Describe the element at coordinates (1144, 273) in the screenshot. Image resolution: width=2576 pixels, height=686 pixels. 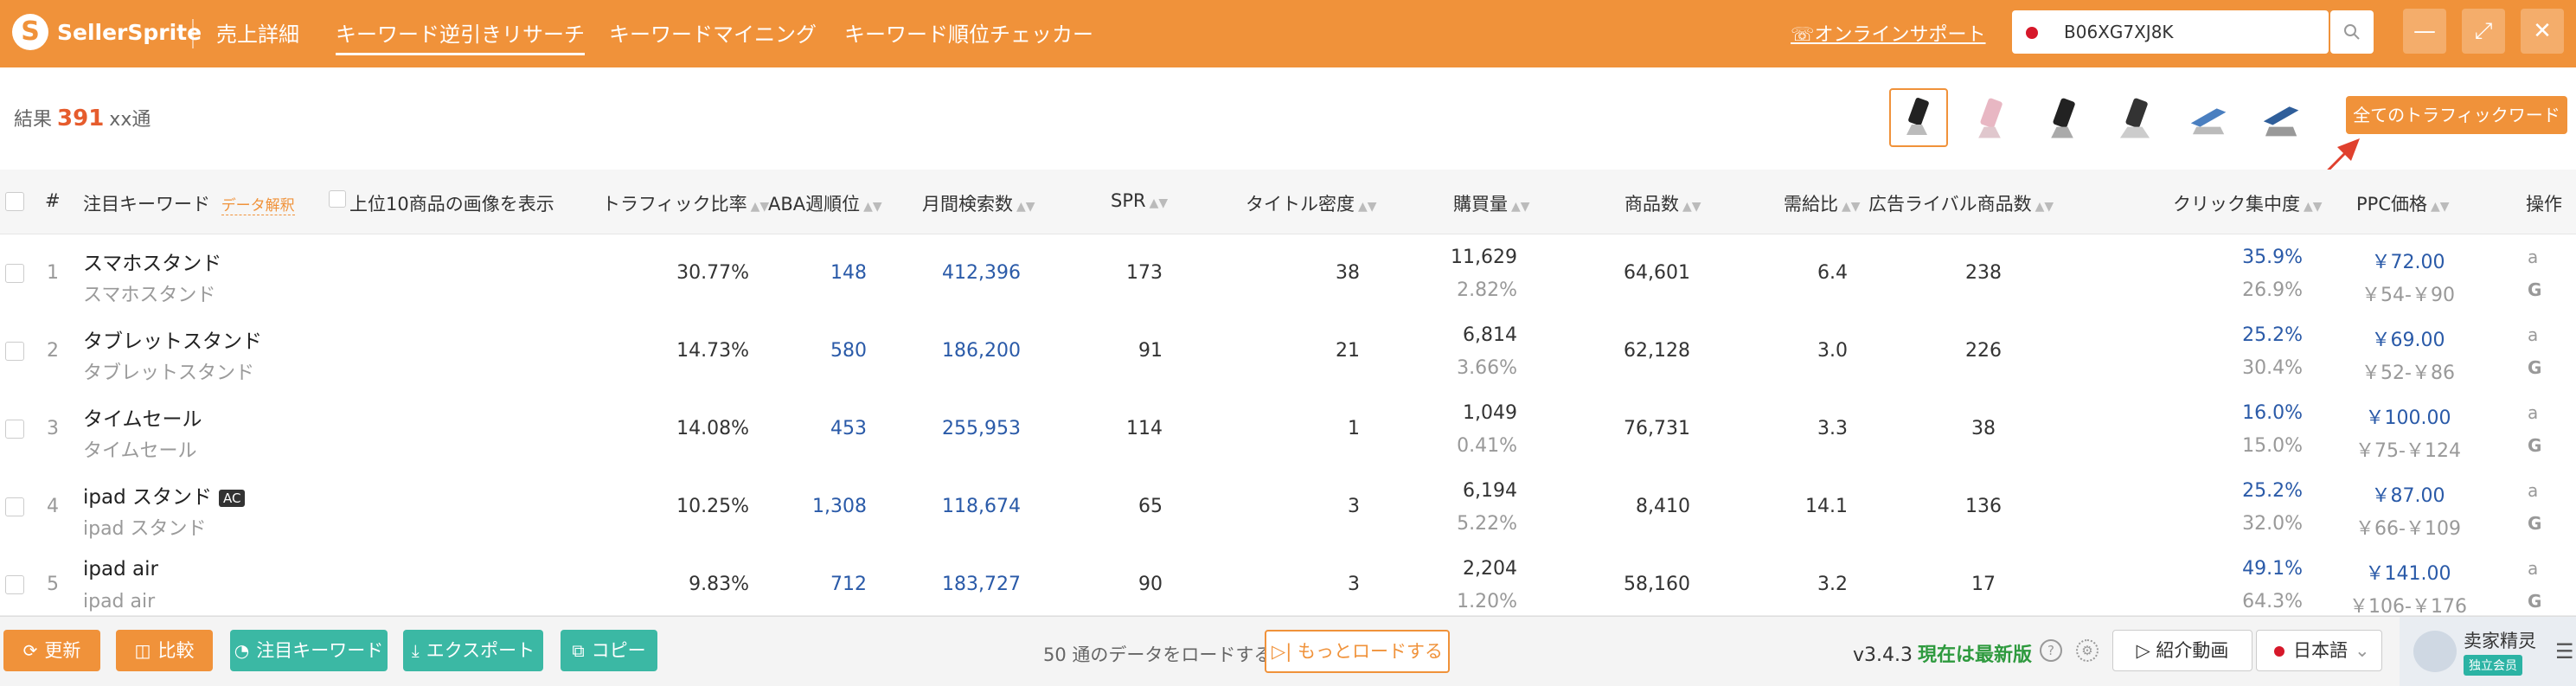
I see `spr-value: 173` at that location.